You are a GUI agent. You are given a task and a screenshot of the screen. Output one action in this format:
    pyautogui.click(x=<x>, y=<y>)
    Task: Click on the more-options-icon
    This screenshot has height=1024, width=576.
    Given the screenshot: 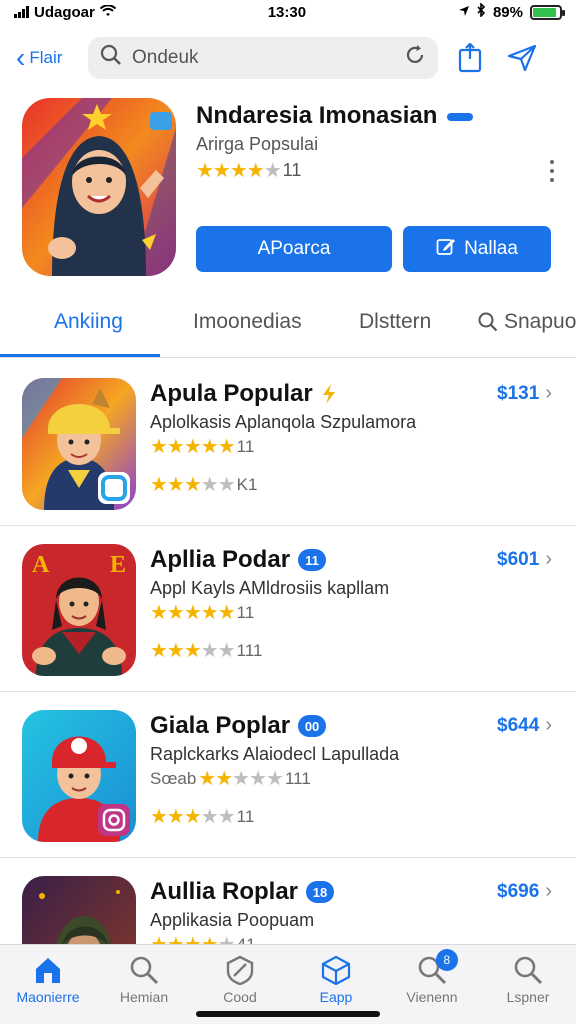 What is the action you would take?
    pyautogui.click(x=552, y=171)
    